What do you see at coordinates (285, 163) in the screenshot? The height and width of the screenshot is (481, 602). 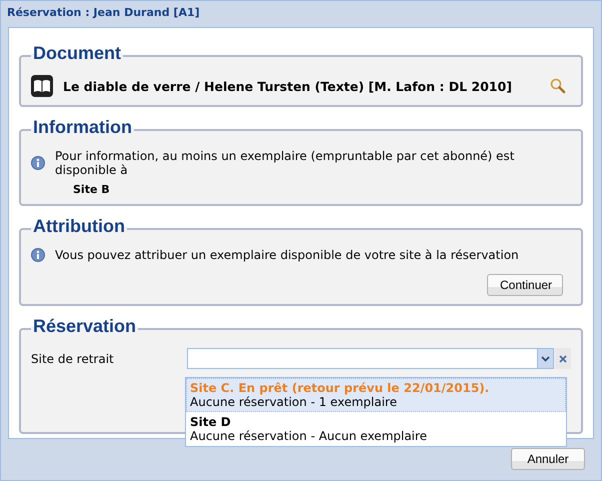 I see `info-message: Pour information, au moins un exemplaire (empruntable par cet abonné) est disponible à` at bounding box center [285, 163].